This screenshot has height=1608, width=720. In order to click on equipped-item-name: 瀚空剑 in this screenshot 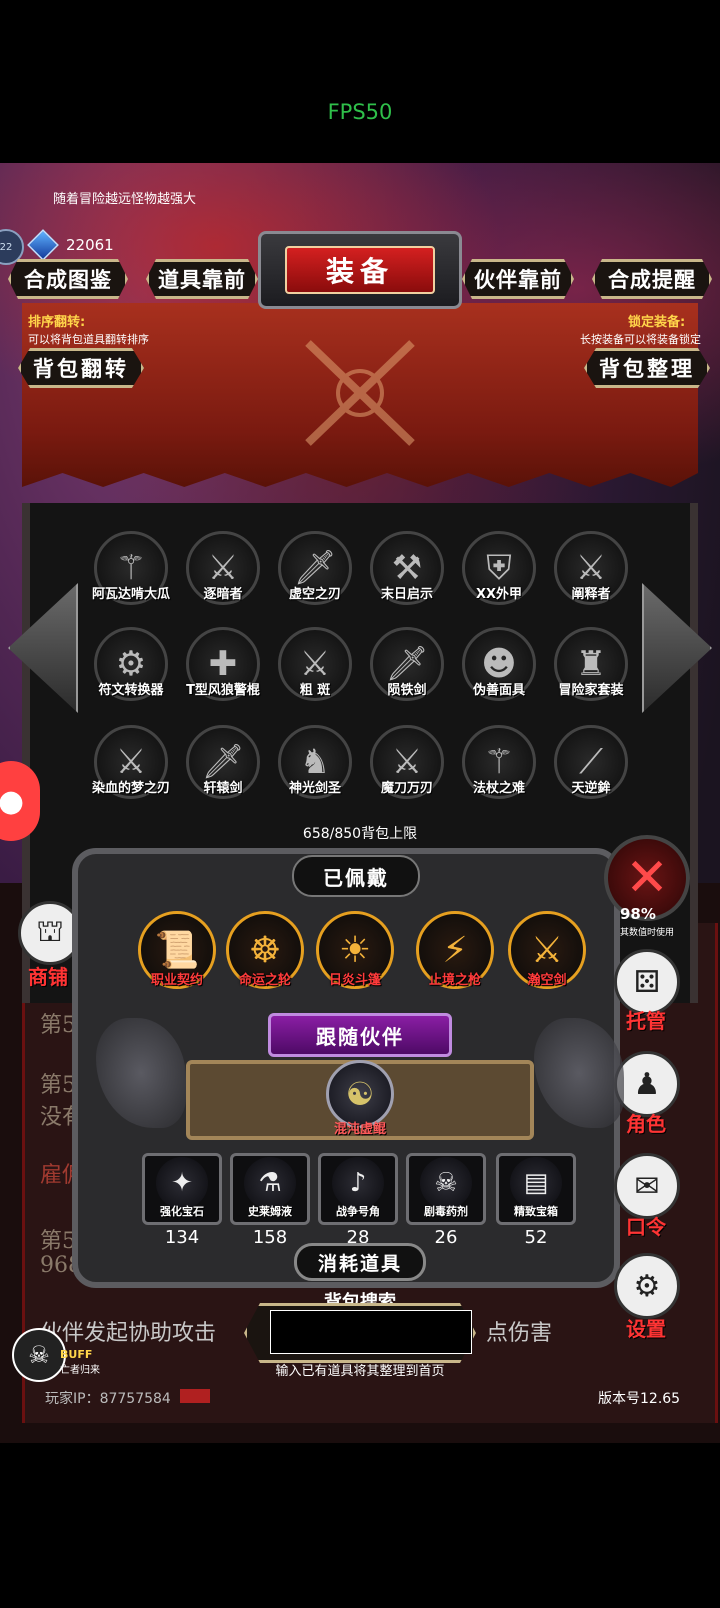, I will do `click(547, 980)`.